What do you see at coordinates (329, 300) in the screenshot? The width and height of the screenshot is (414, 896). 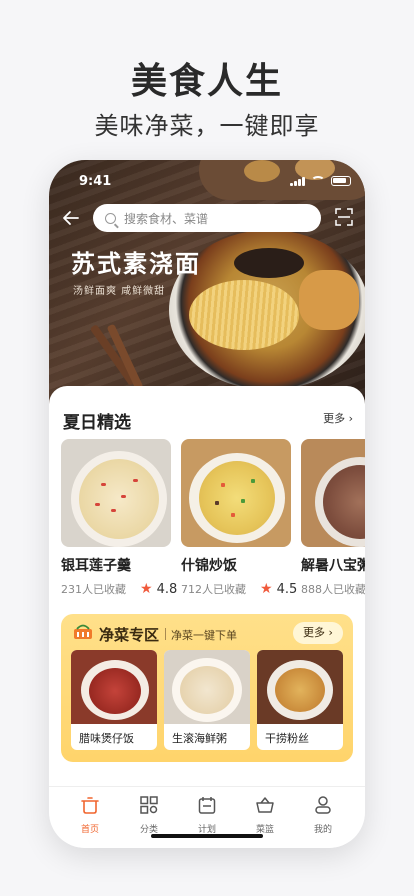 I see `gluten-image` at bounding box center [329, 300].